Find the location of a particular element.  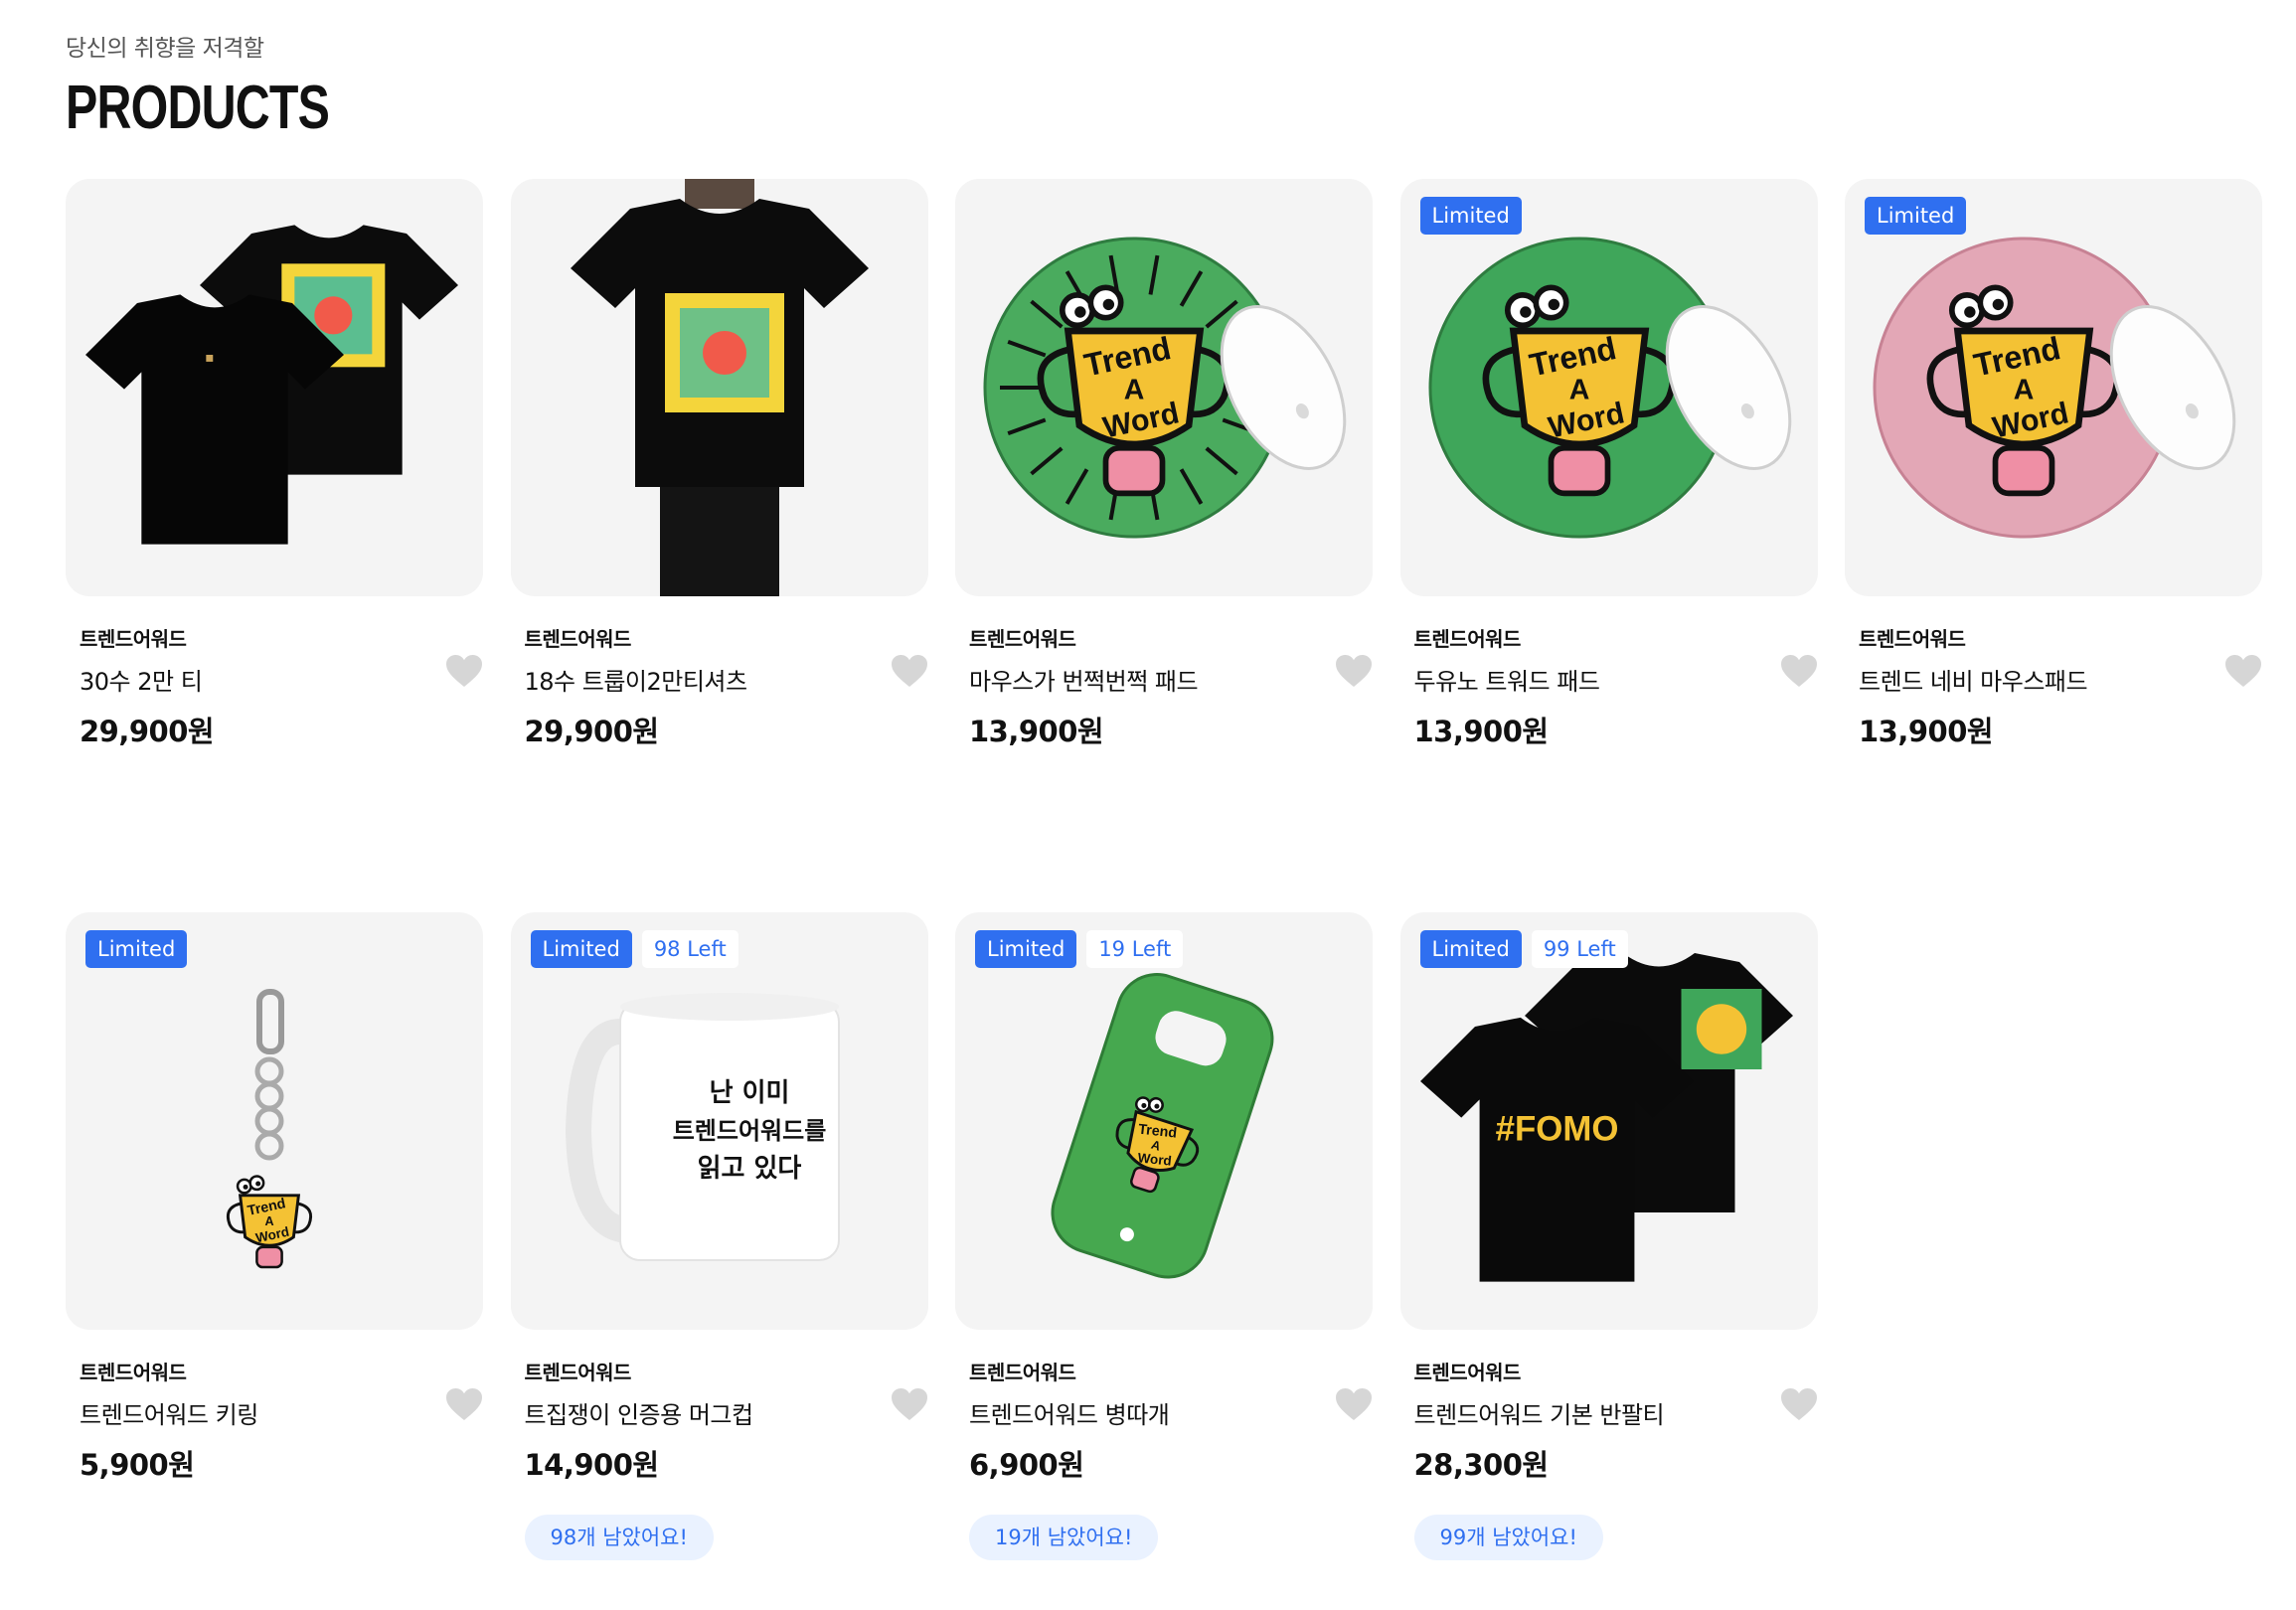

product-info: 트렌드어워드 18수 트룹이2만티셔츠 29,900원 is located at coordinates (719, 687).